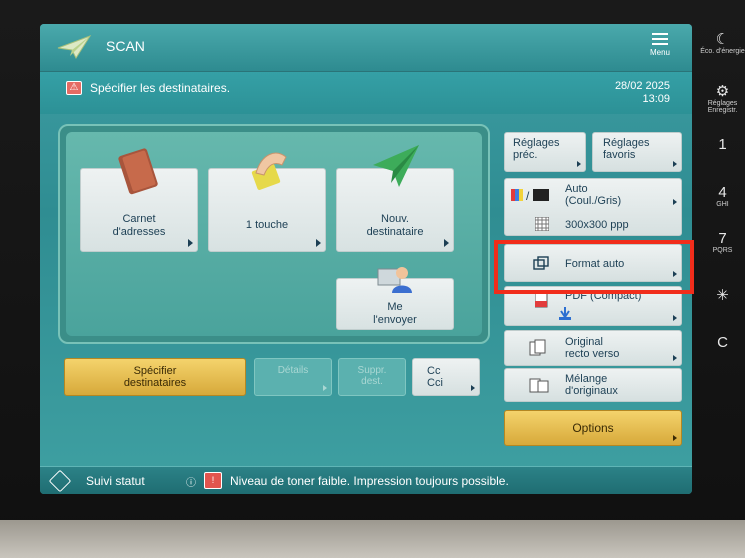  What do you see at coordinates (139, 200) in the screenshot?
I see `address-book-button: Carnet d'adresses` at bounding box center [139, 200].